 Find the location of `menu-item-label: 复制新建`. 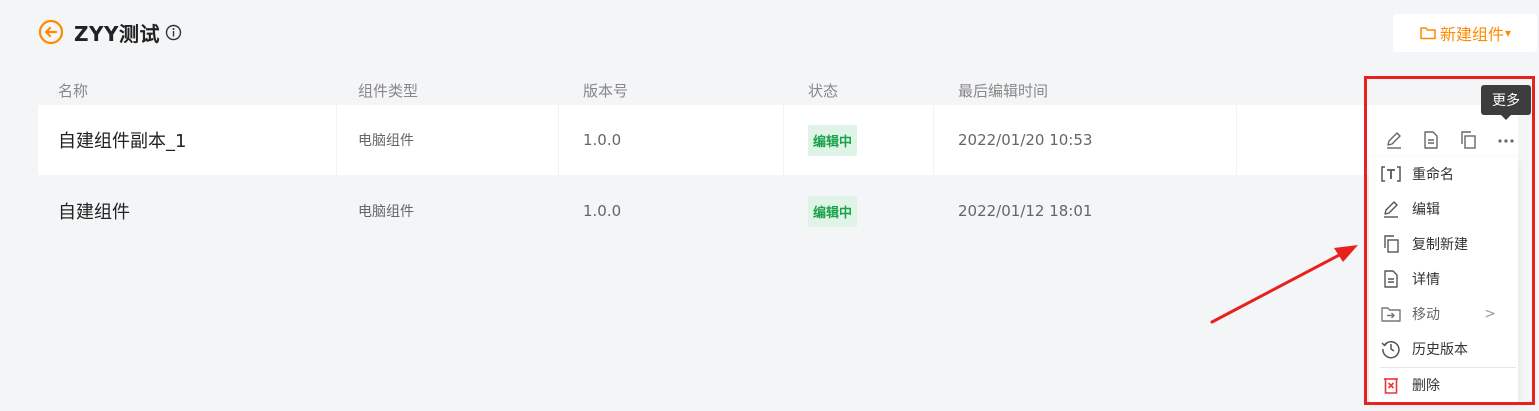

menu-item-label: 复制新建 is located at coordinates (1440, 245).